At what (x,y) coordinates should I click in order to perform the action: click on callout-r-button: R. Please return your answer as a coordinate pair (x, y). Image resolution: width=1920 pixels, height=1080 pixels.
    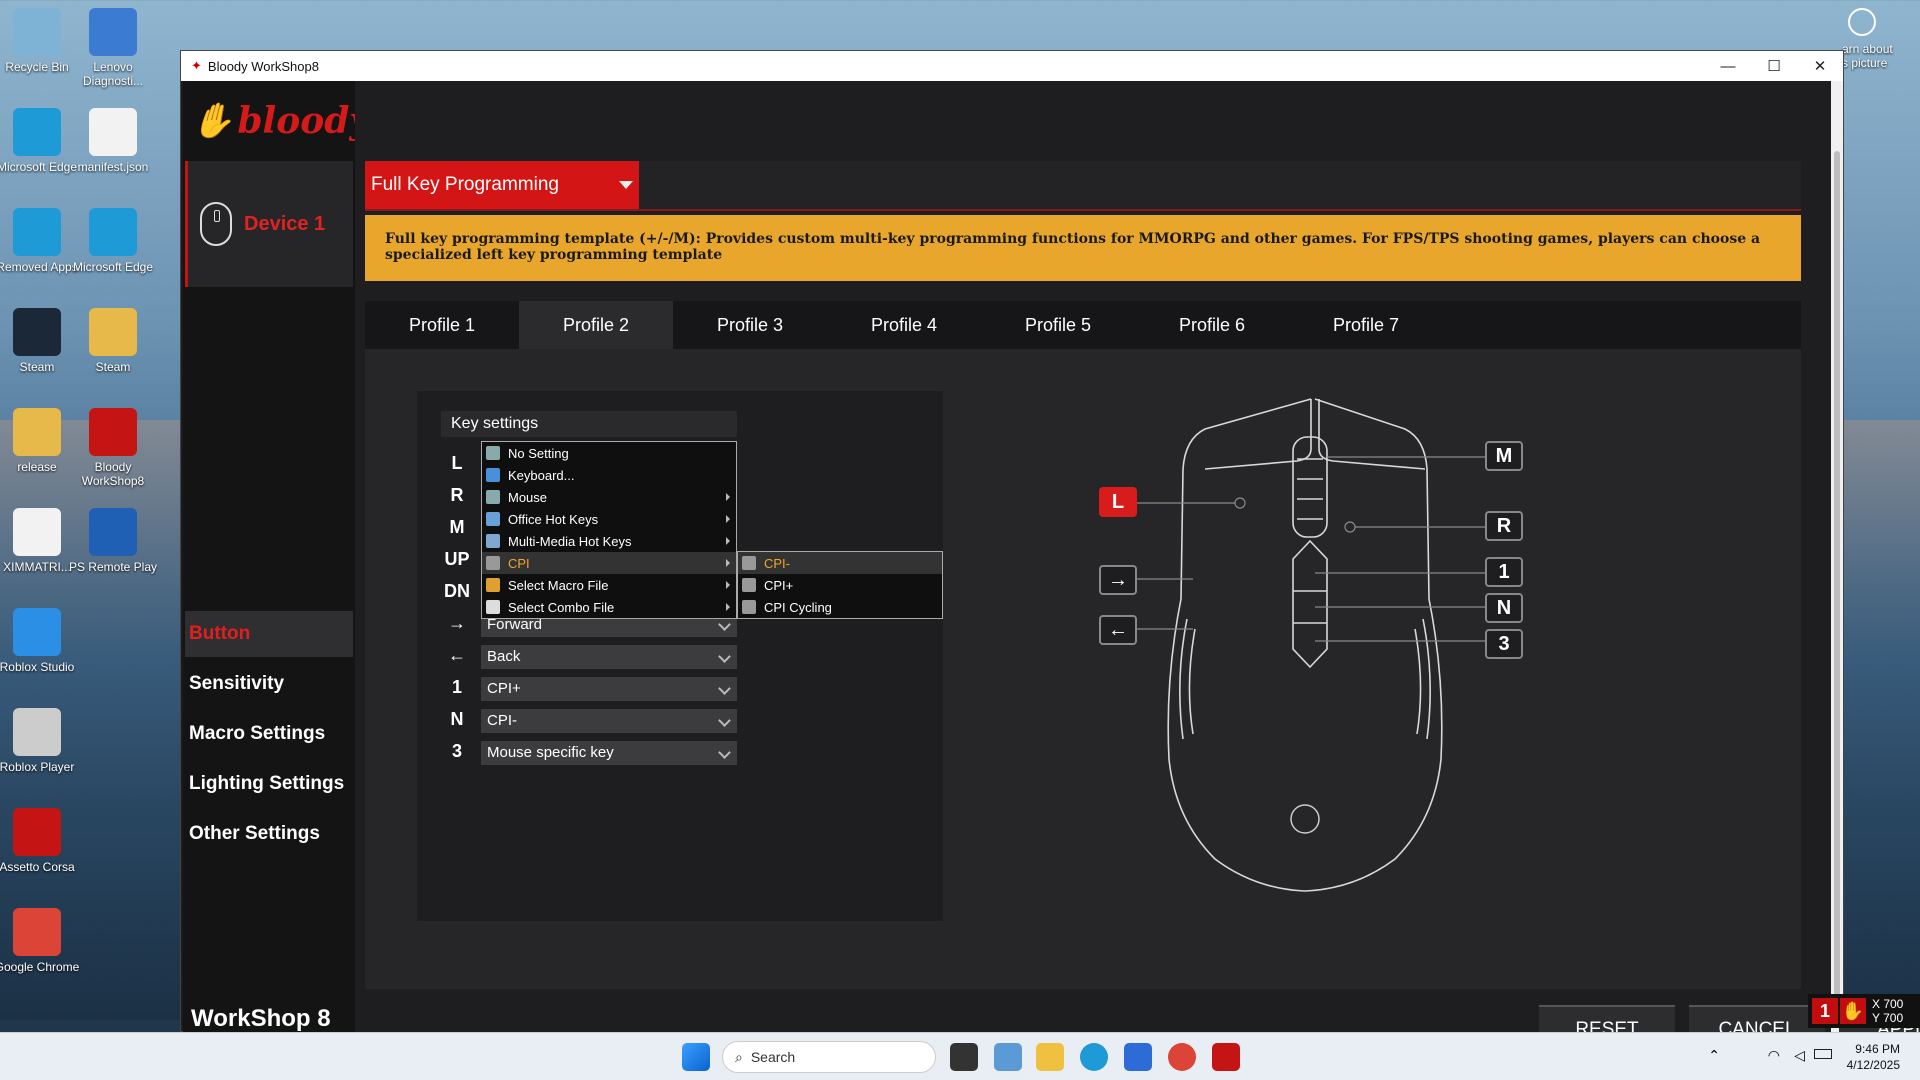
    Looking at the image, I should click on (1504, 526).